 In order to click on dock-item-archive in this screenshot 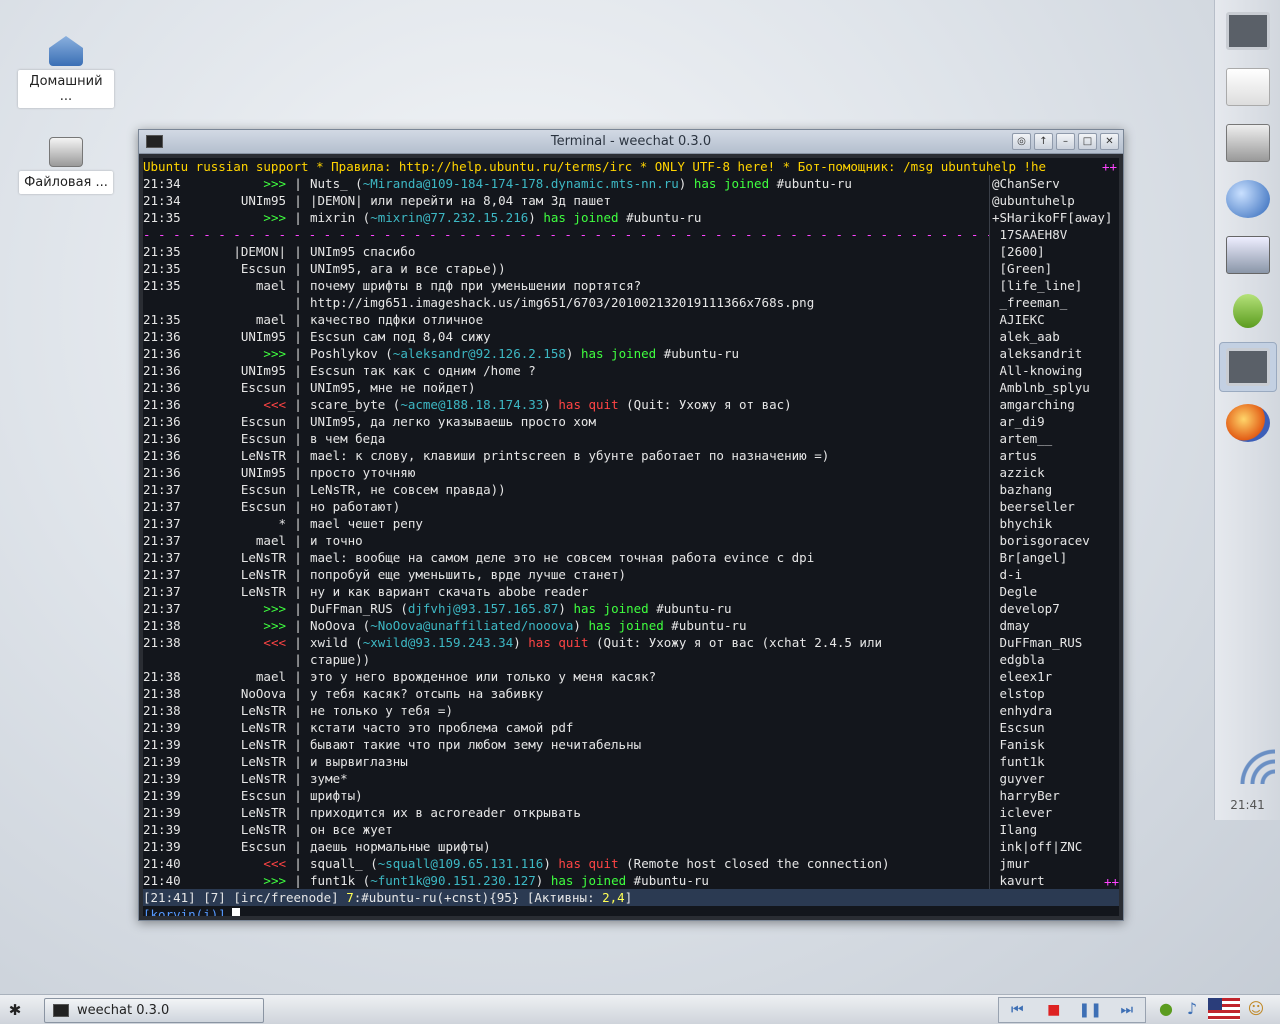, I will do `click(1248, 143)`.